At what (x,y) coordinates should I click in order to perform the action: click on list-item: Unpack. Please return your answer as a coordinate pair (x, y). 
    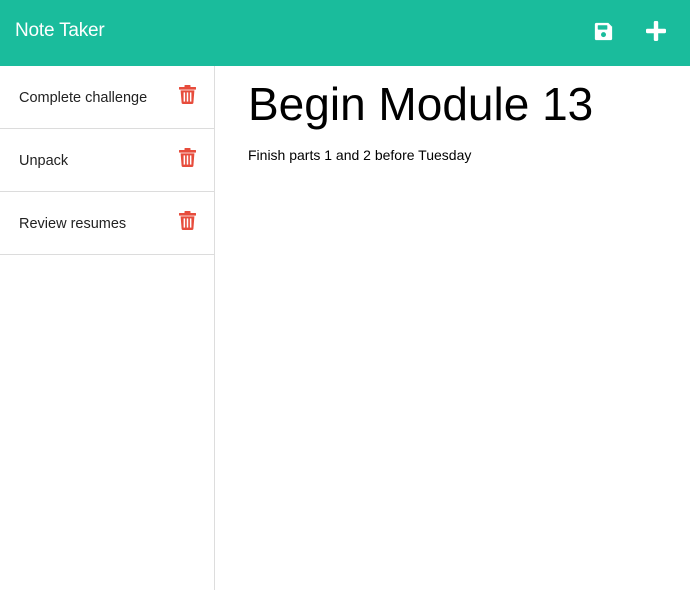
    Looking at the image, I should click on (107, 160).